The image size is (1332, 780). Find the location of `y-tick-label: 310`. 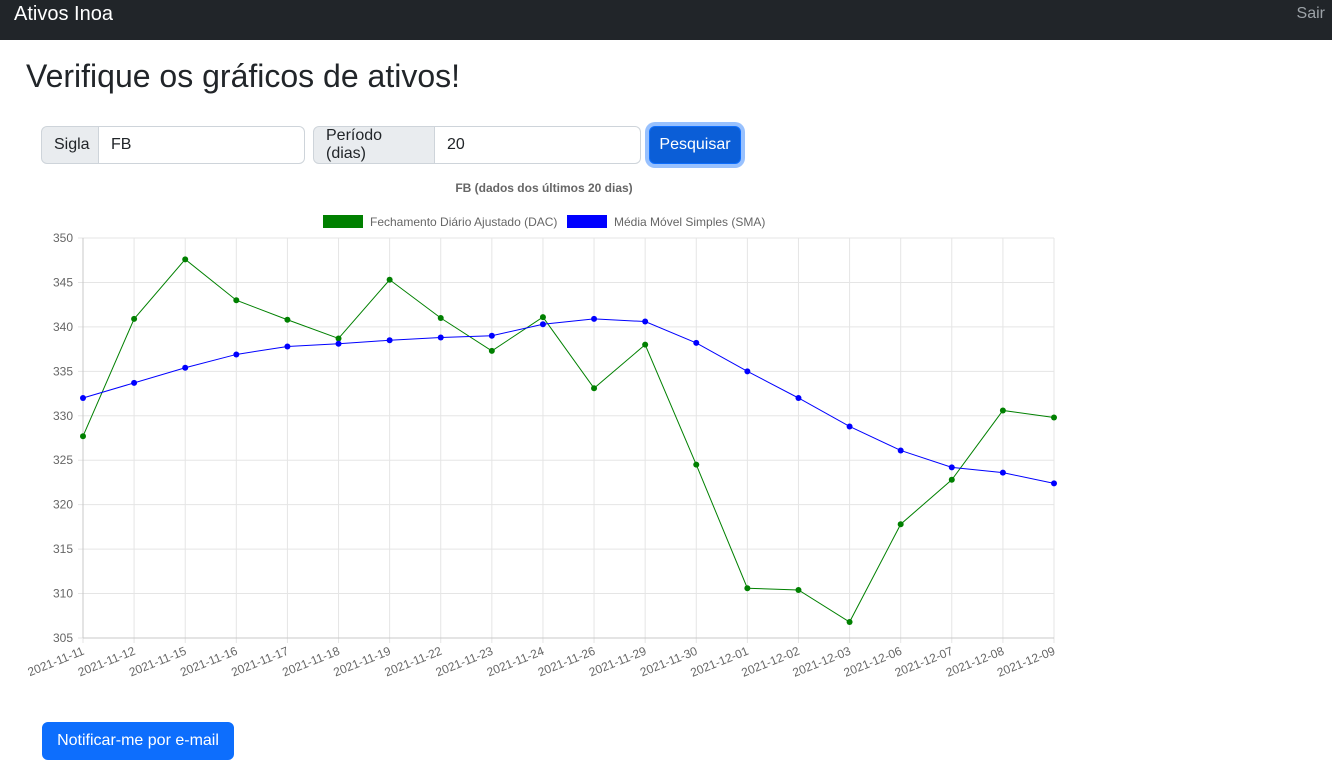

y-tick-label: 310 is located at coordinates (63, 594).